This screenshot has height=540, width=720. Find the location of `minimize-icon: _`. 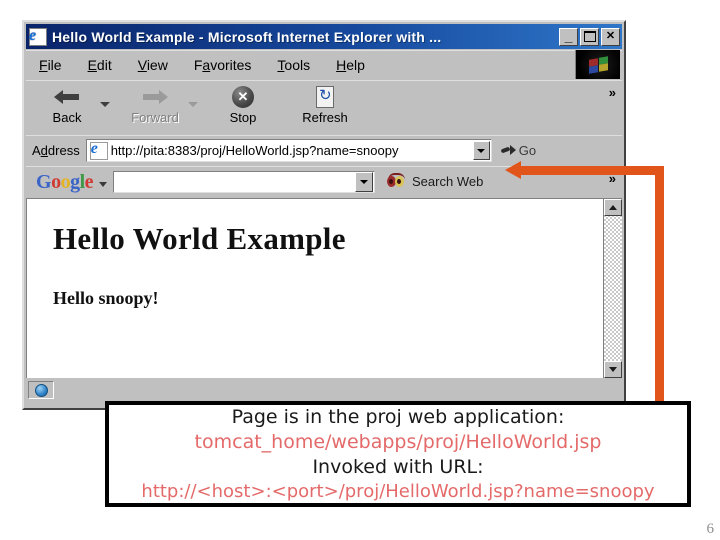

minimize-icon: _ is located at coordinates (568, 35).